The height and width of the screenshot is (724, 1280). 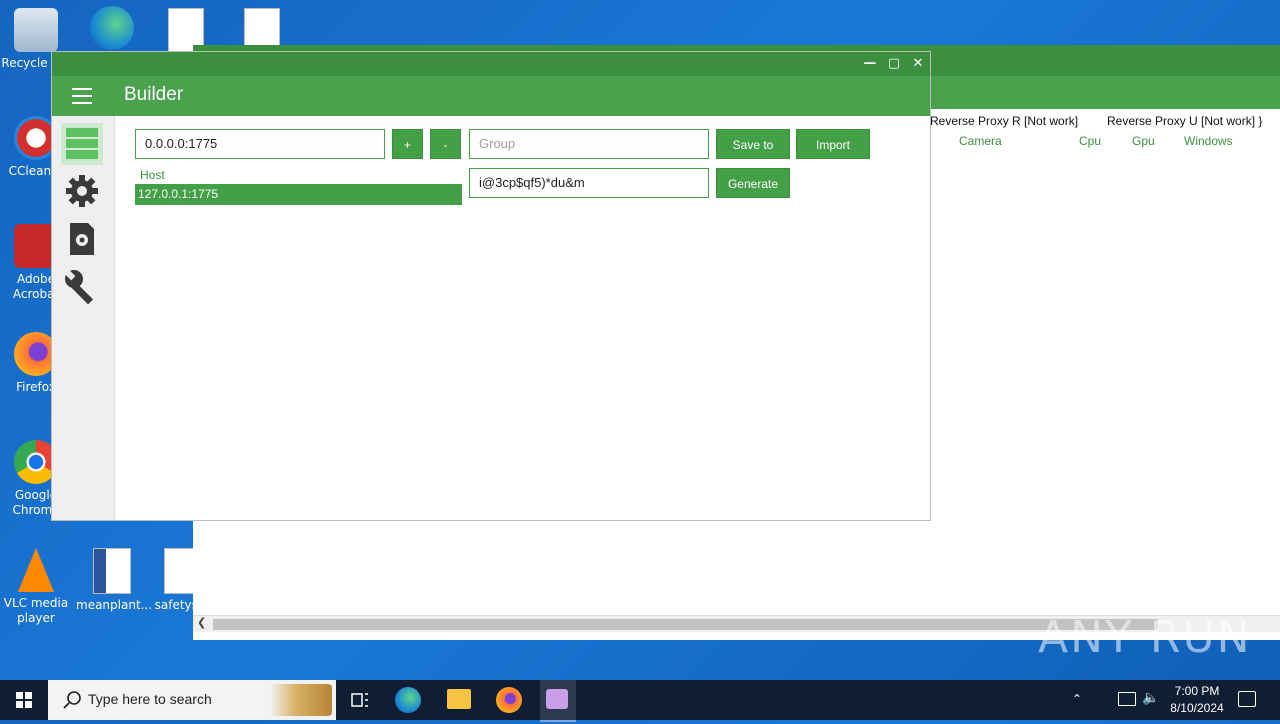 I want to click on column-reverse-proxy-r: Reverse Proxy R [Not work], so click(x=1004, y=121).